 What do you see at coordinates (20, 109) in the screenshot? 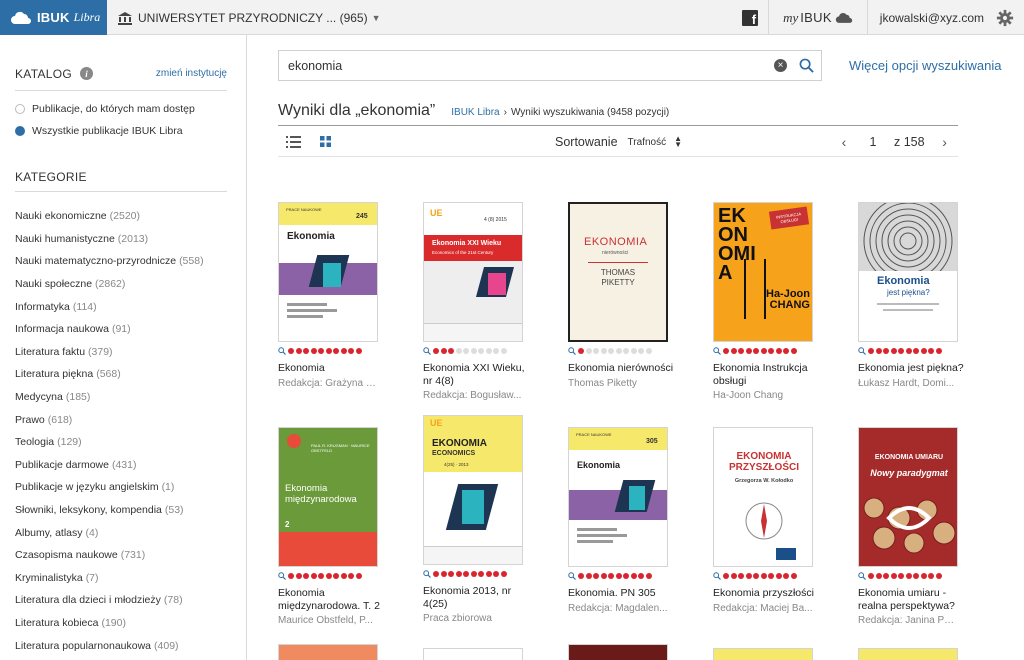
I see `radio-button` at bounding box center [20, 109].